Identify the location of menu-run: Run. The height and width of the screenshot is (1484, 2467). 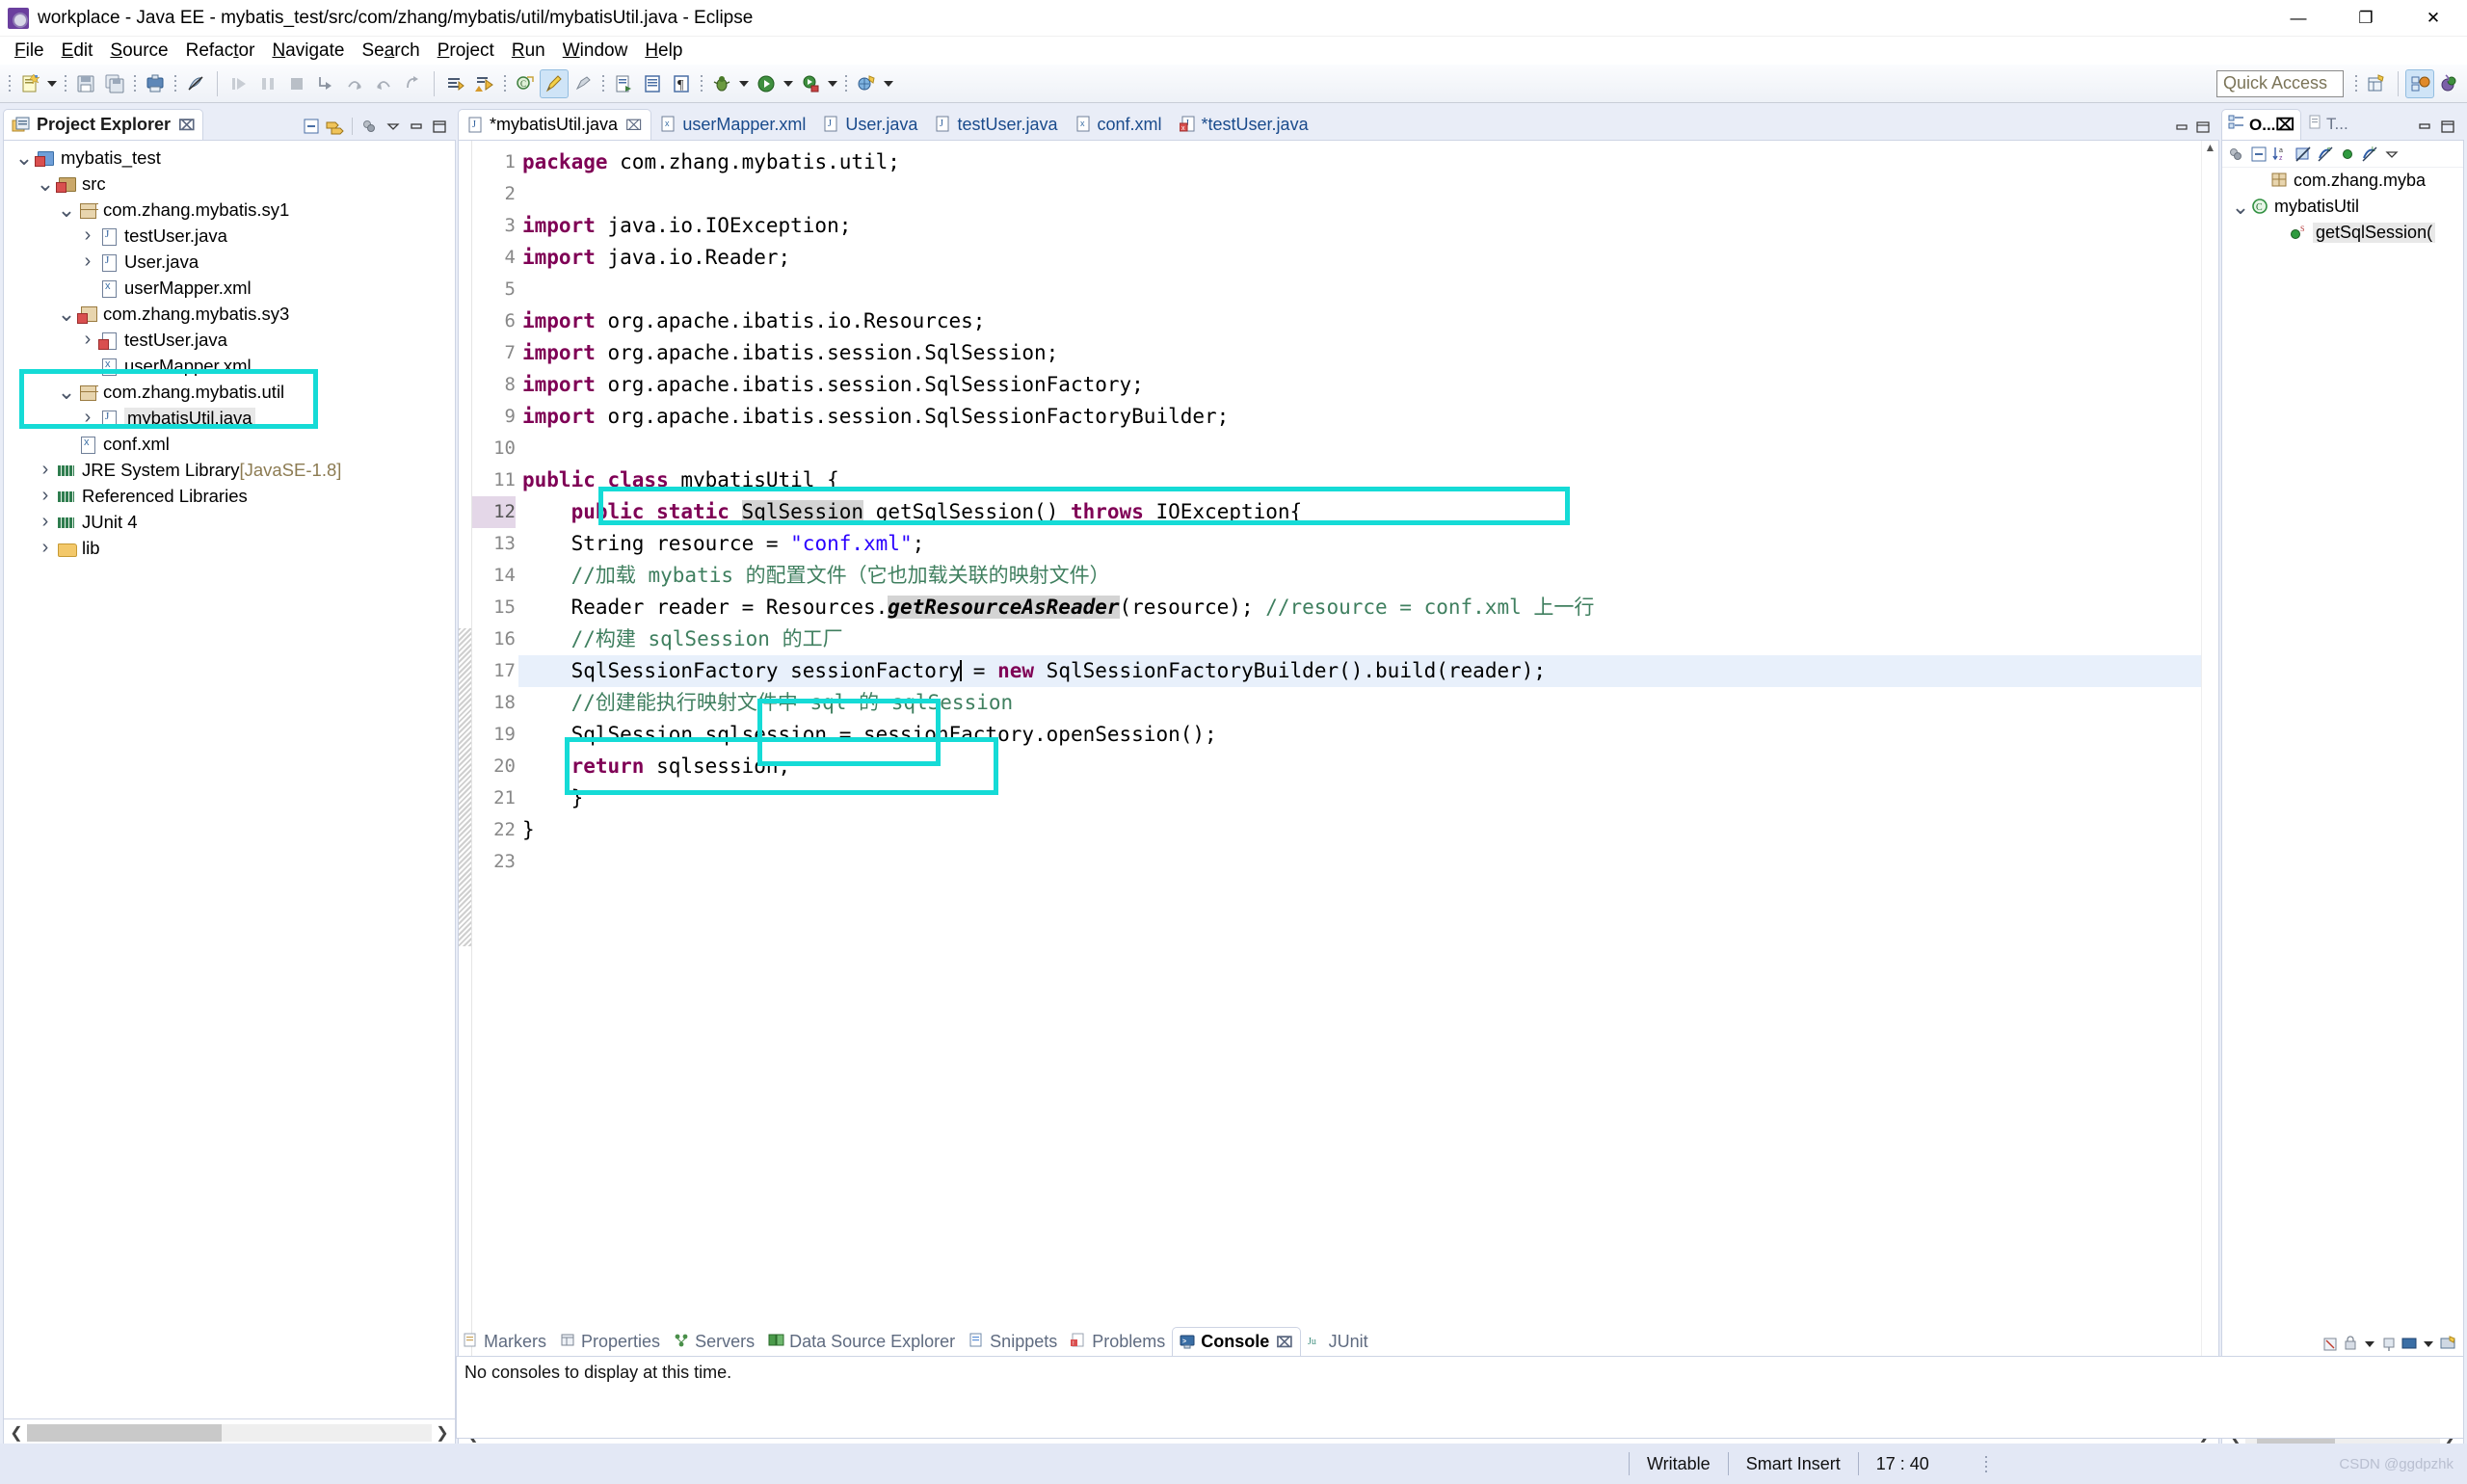
(528, 51).